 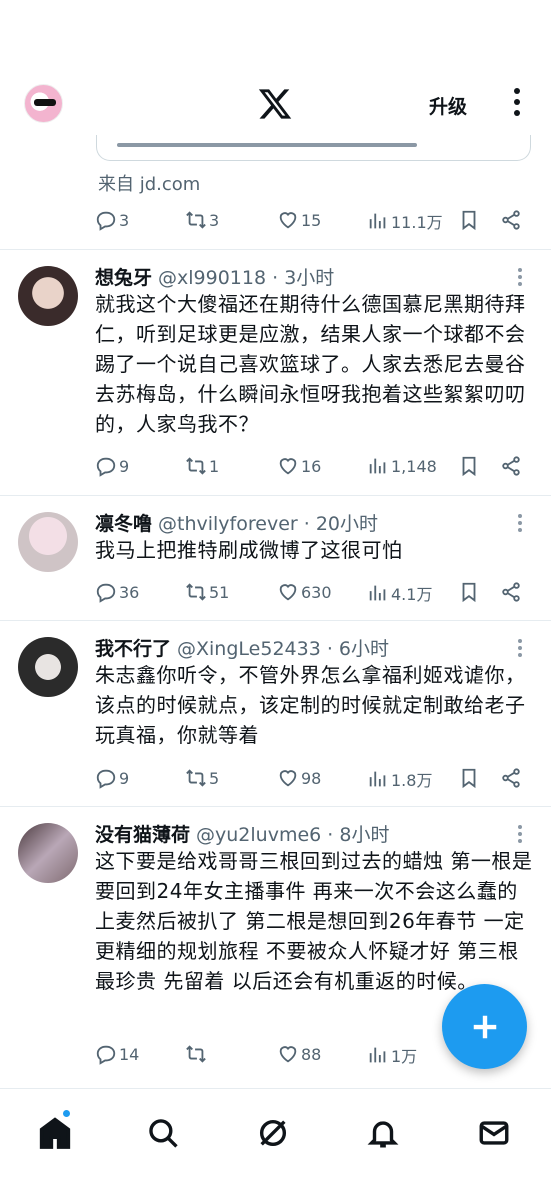 I want to click on plus-icon, so click(x=484, y=1026).